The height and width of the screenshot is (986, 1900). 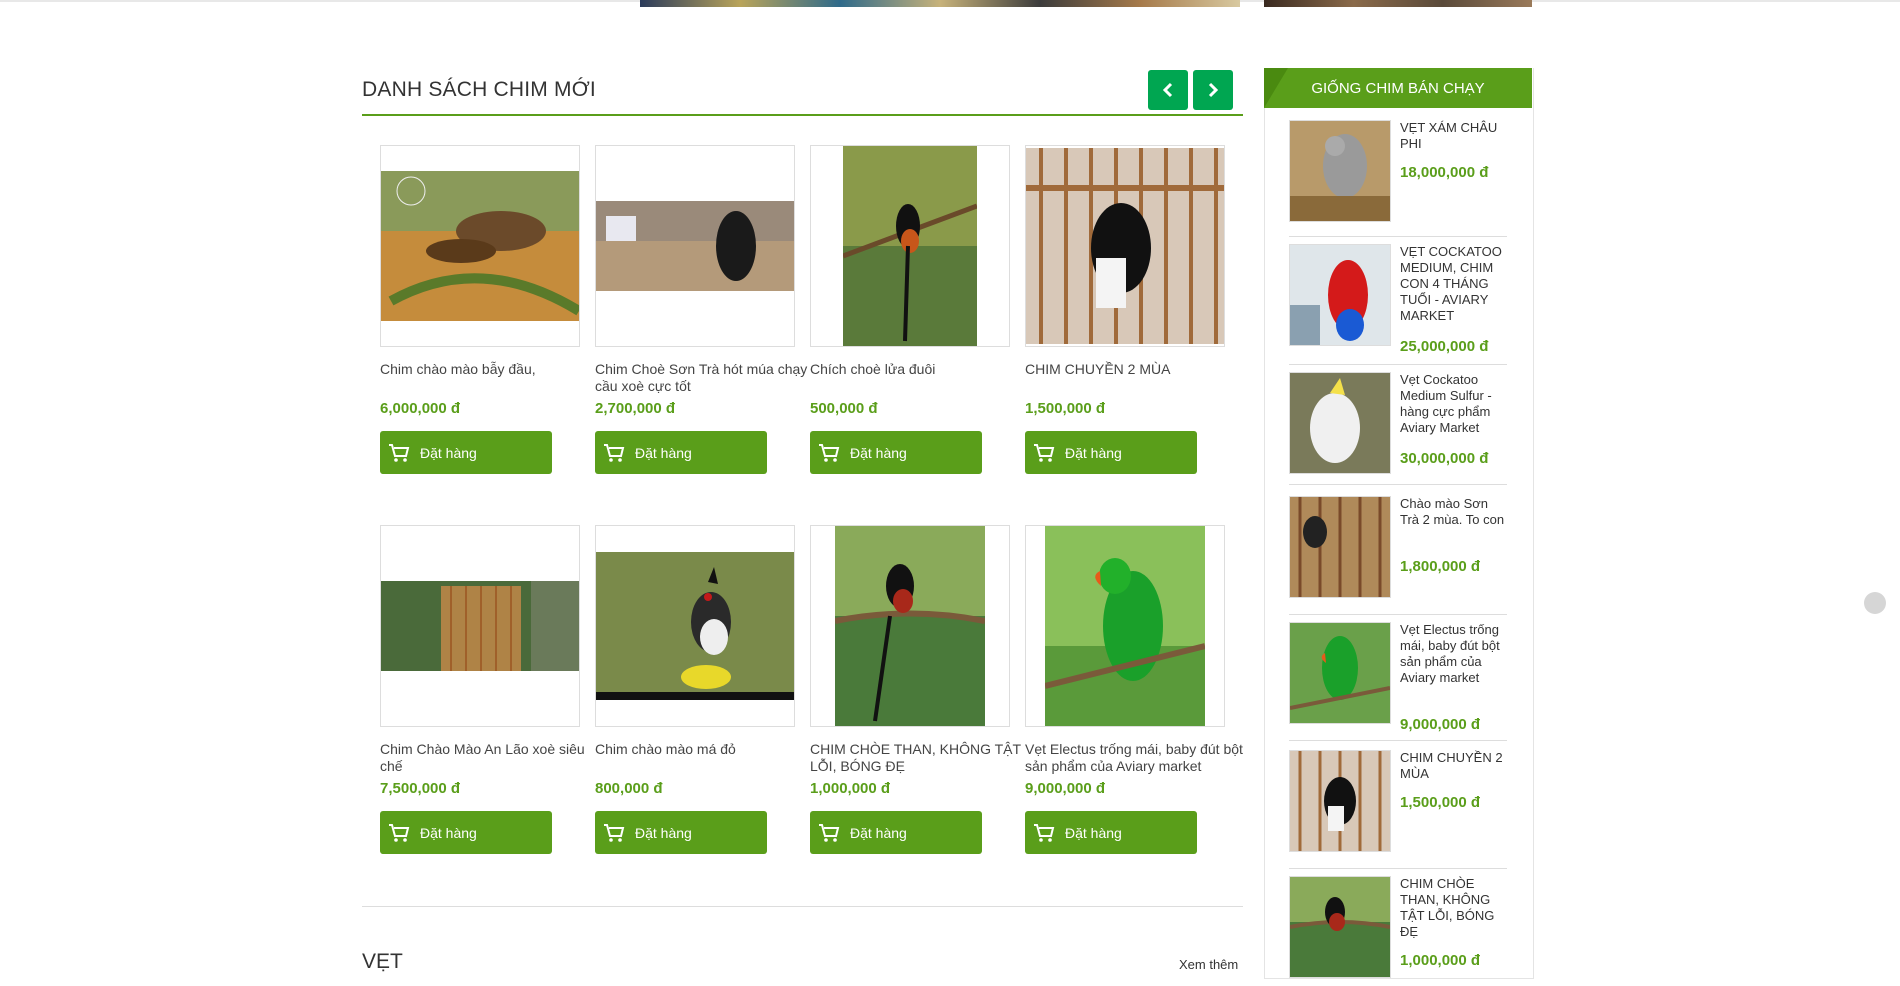 I want to click on section-header: DANH SÁCH CHIM MỚI, so click(x=802, y=93).